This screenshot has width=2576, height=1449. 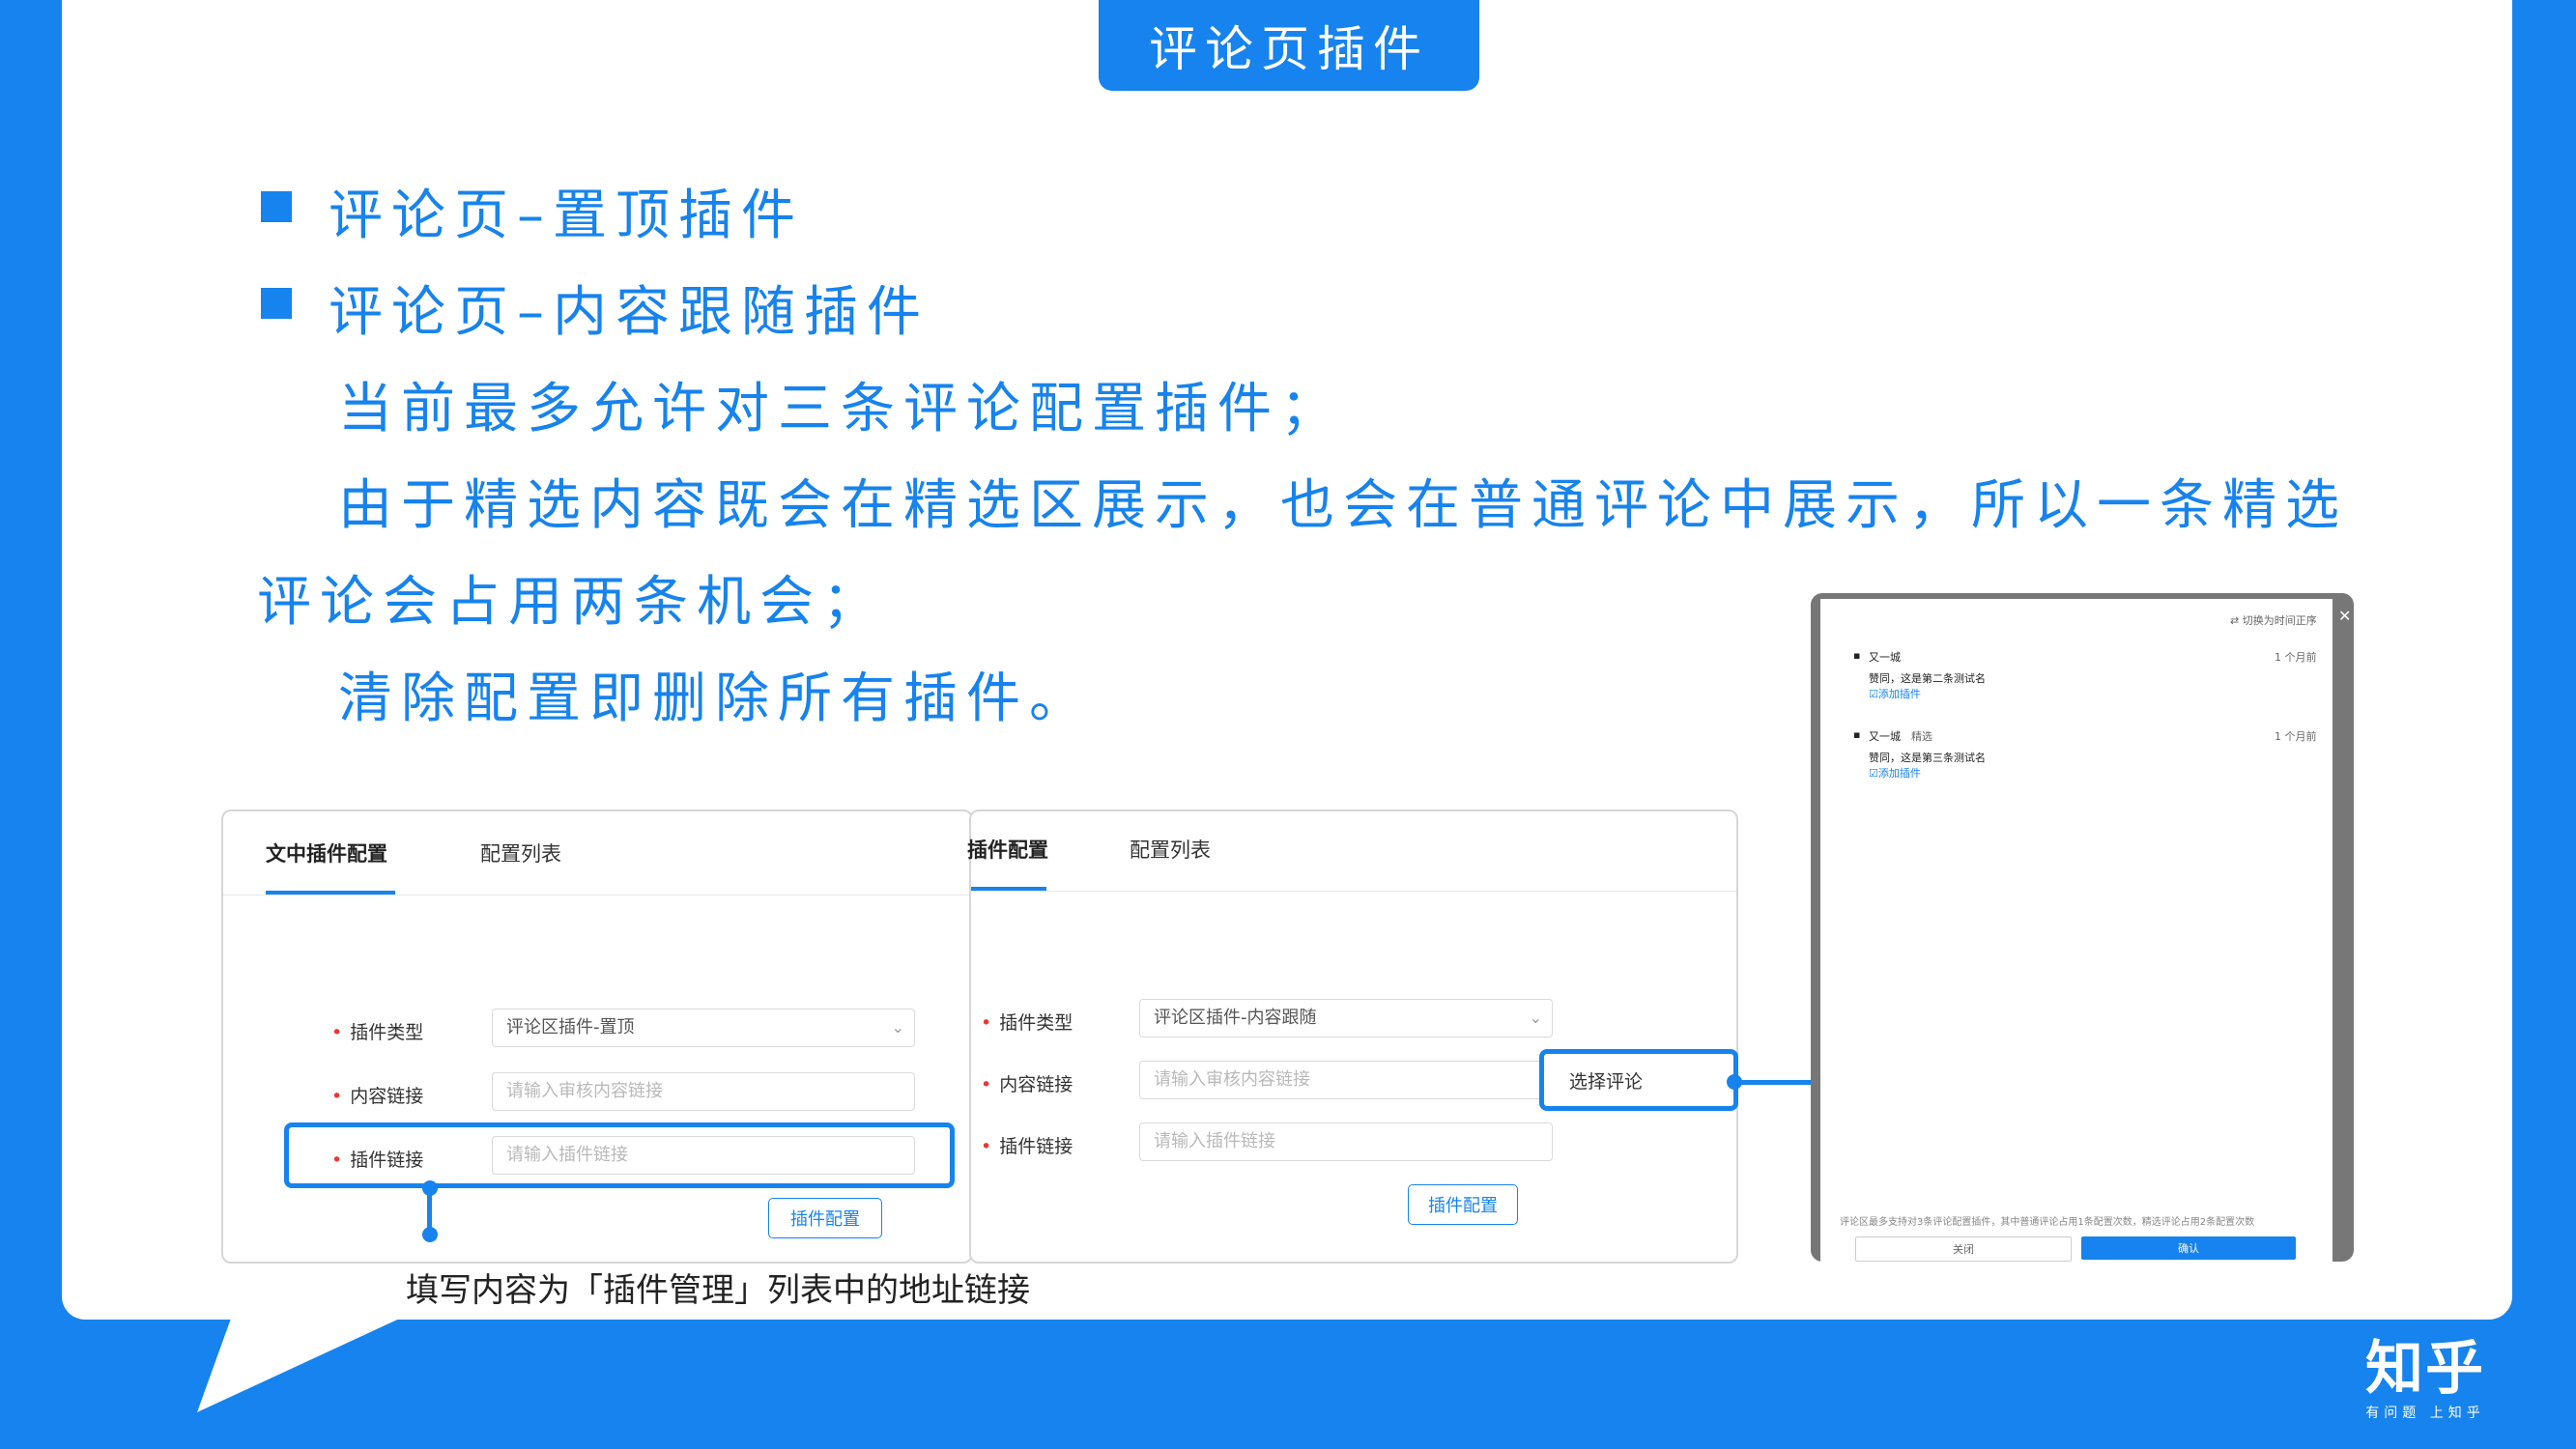 I want to click on slide-title: 评论页插件, so click(x=1289, y=45).